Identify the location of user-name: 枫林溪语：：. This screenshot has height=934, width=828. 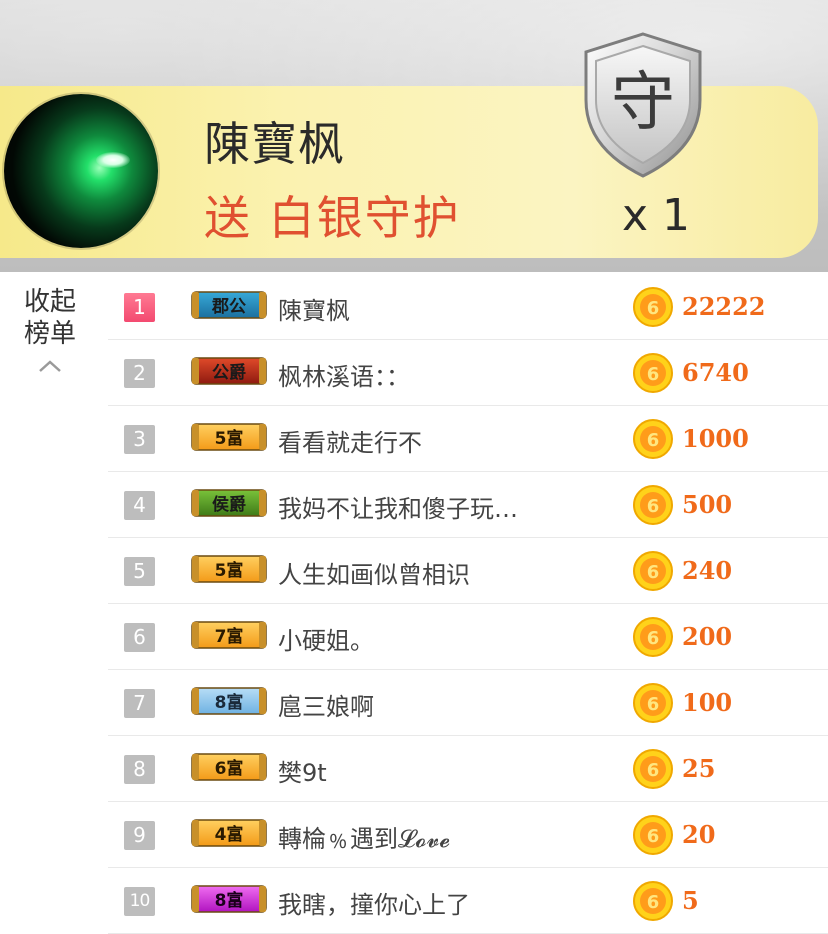
(344, 374).